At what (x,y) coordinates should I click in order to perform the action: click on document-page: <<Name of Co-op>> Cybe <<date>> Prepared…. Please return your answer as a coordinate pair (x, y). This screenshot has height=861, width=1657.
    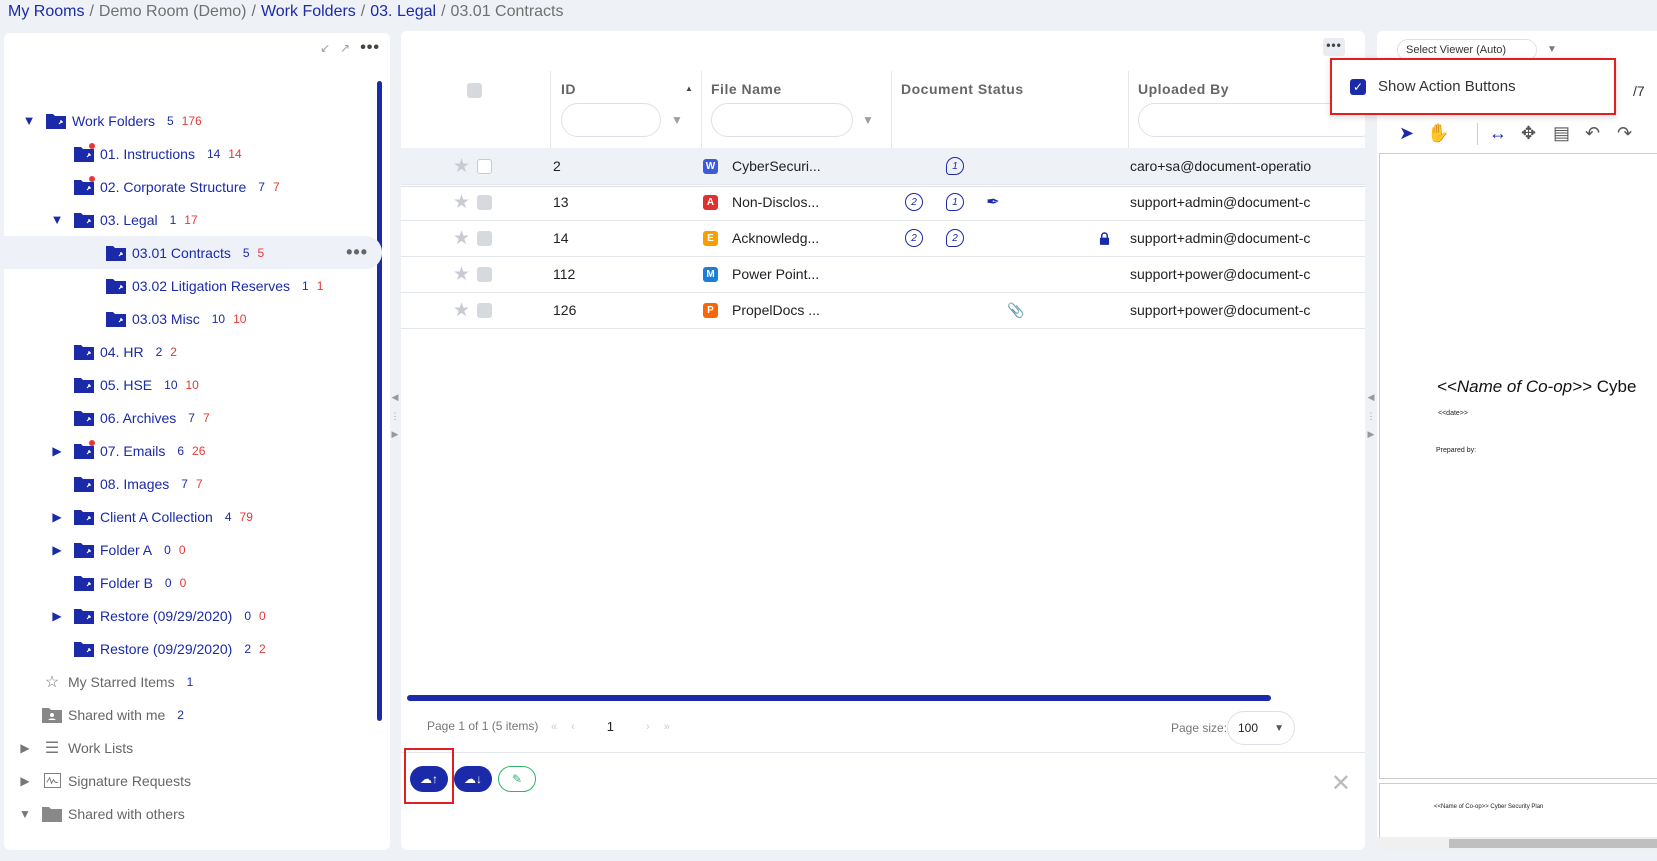
    Looking at the image, I should click on (1518, 466).